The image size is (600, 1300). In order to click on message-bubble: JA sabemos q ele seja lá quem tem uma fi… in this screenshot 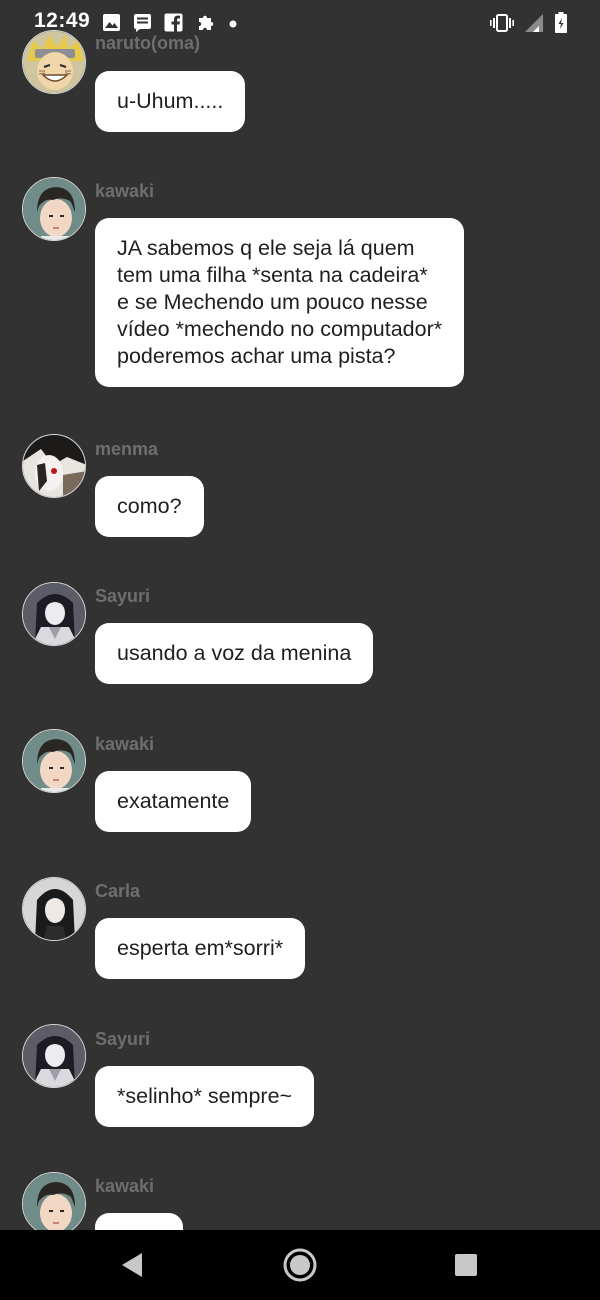, I will do `click(280, 302)`.